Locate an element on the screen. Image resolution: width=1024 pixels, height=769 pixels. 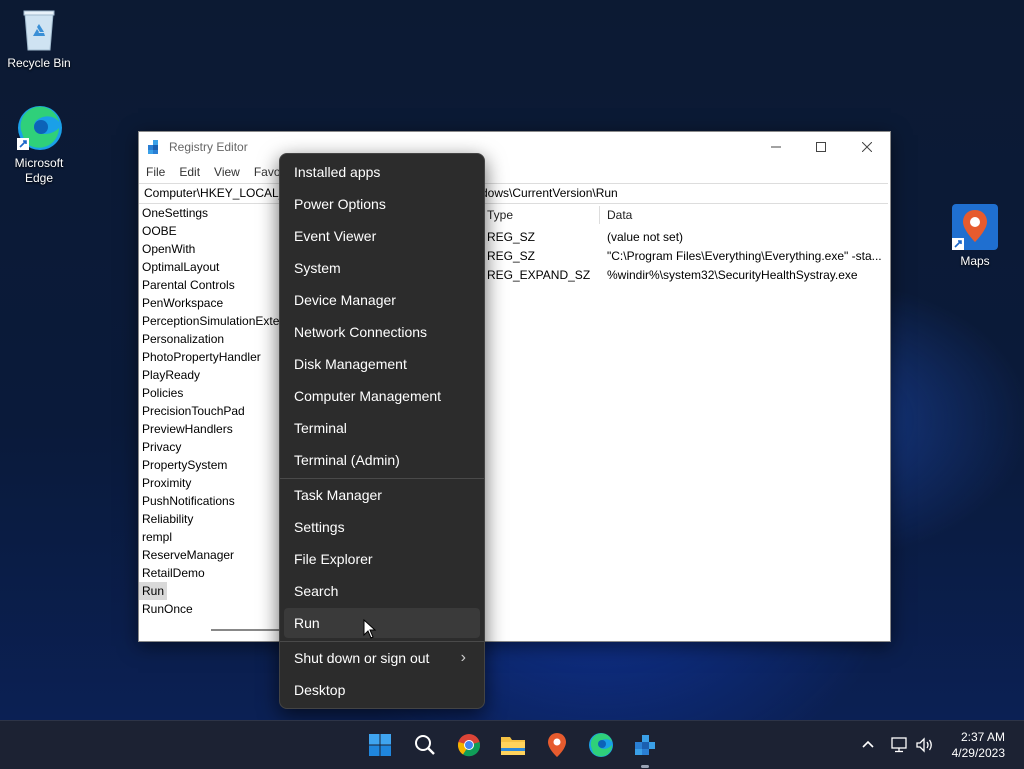
tree-item: PlayReady is located at coordinates (212, 375).